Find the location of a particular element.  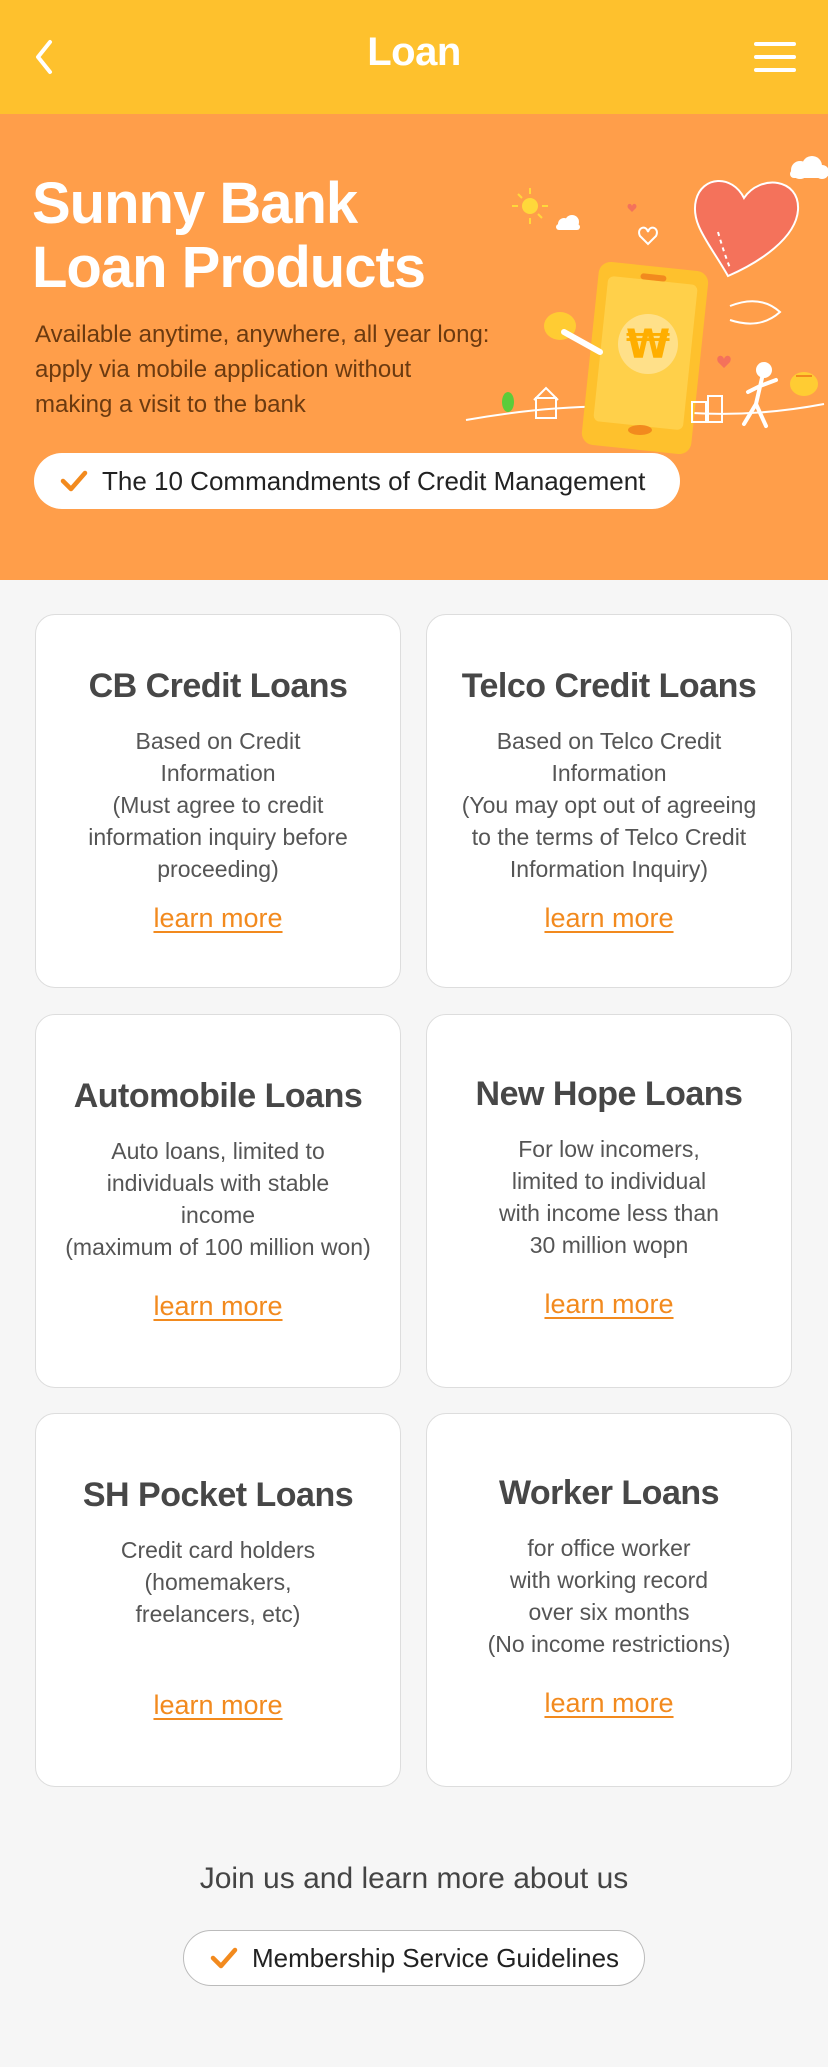

card-title: CB Credit Loans is located at coordinates (218, 686).